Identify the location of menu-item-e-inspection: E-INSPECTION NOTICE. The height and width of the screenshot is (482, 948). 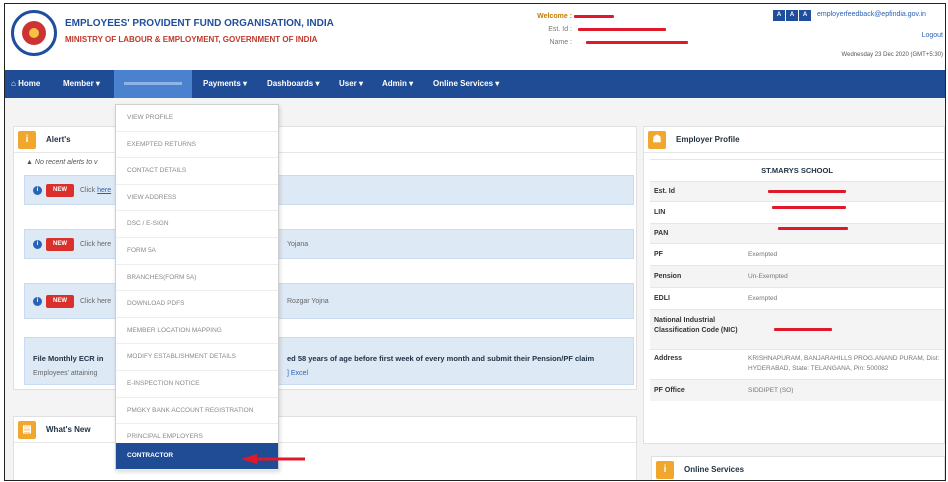
(197, 384).